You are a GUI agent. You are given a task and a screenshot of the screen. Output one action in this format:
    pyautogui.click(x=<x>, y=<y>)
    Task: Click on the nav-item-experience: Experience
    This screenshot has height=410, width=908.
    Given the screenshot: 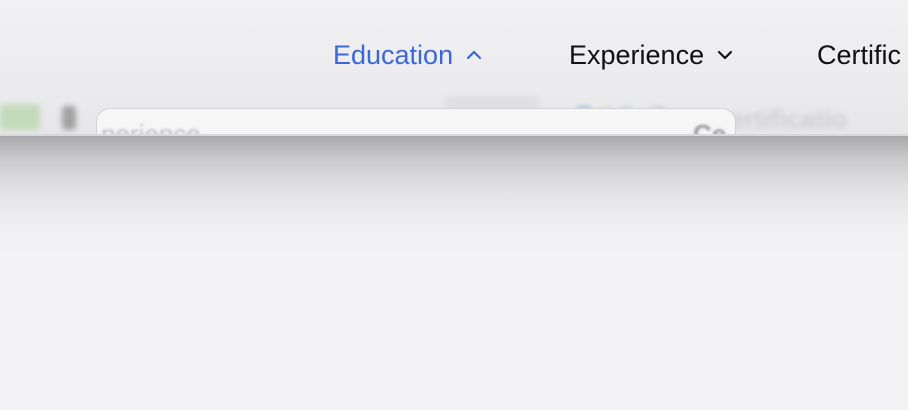 What is the action you would take?
    pyautogui.click(x=651, y=55)
    